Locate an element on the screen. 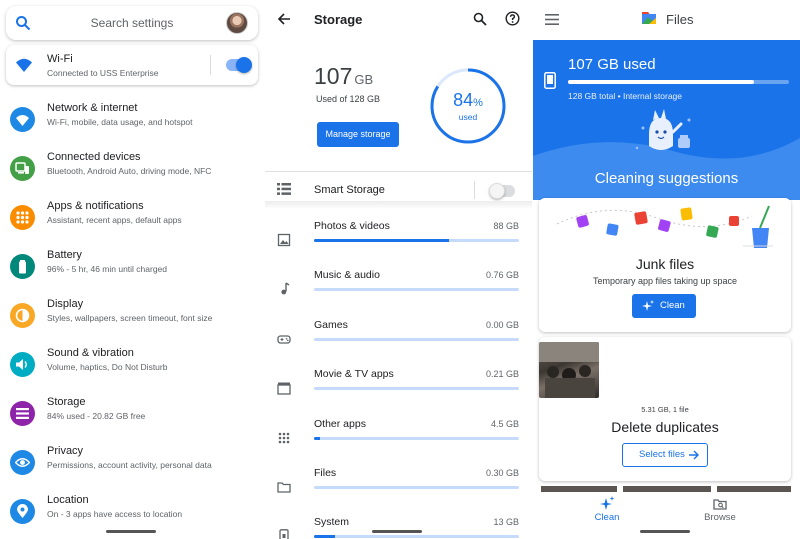  settings-item-subtitle: 84% used - 20.82 GB free is located at coordinates (96, 416).